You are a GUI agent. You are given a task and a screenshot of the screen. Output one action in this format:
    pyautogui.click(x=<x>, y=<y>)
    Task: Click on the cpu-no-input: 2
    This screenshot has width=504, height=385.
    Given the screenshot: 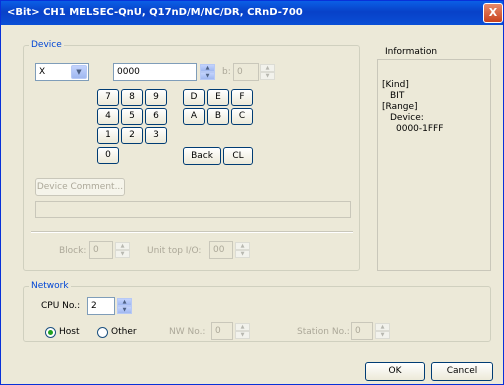 What is the action you would take?
    pyautogui.click(x=101, y=306)
    